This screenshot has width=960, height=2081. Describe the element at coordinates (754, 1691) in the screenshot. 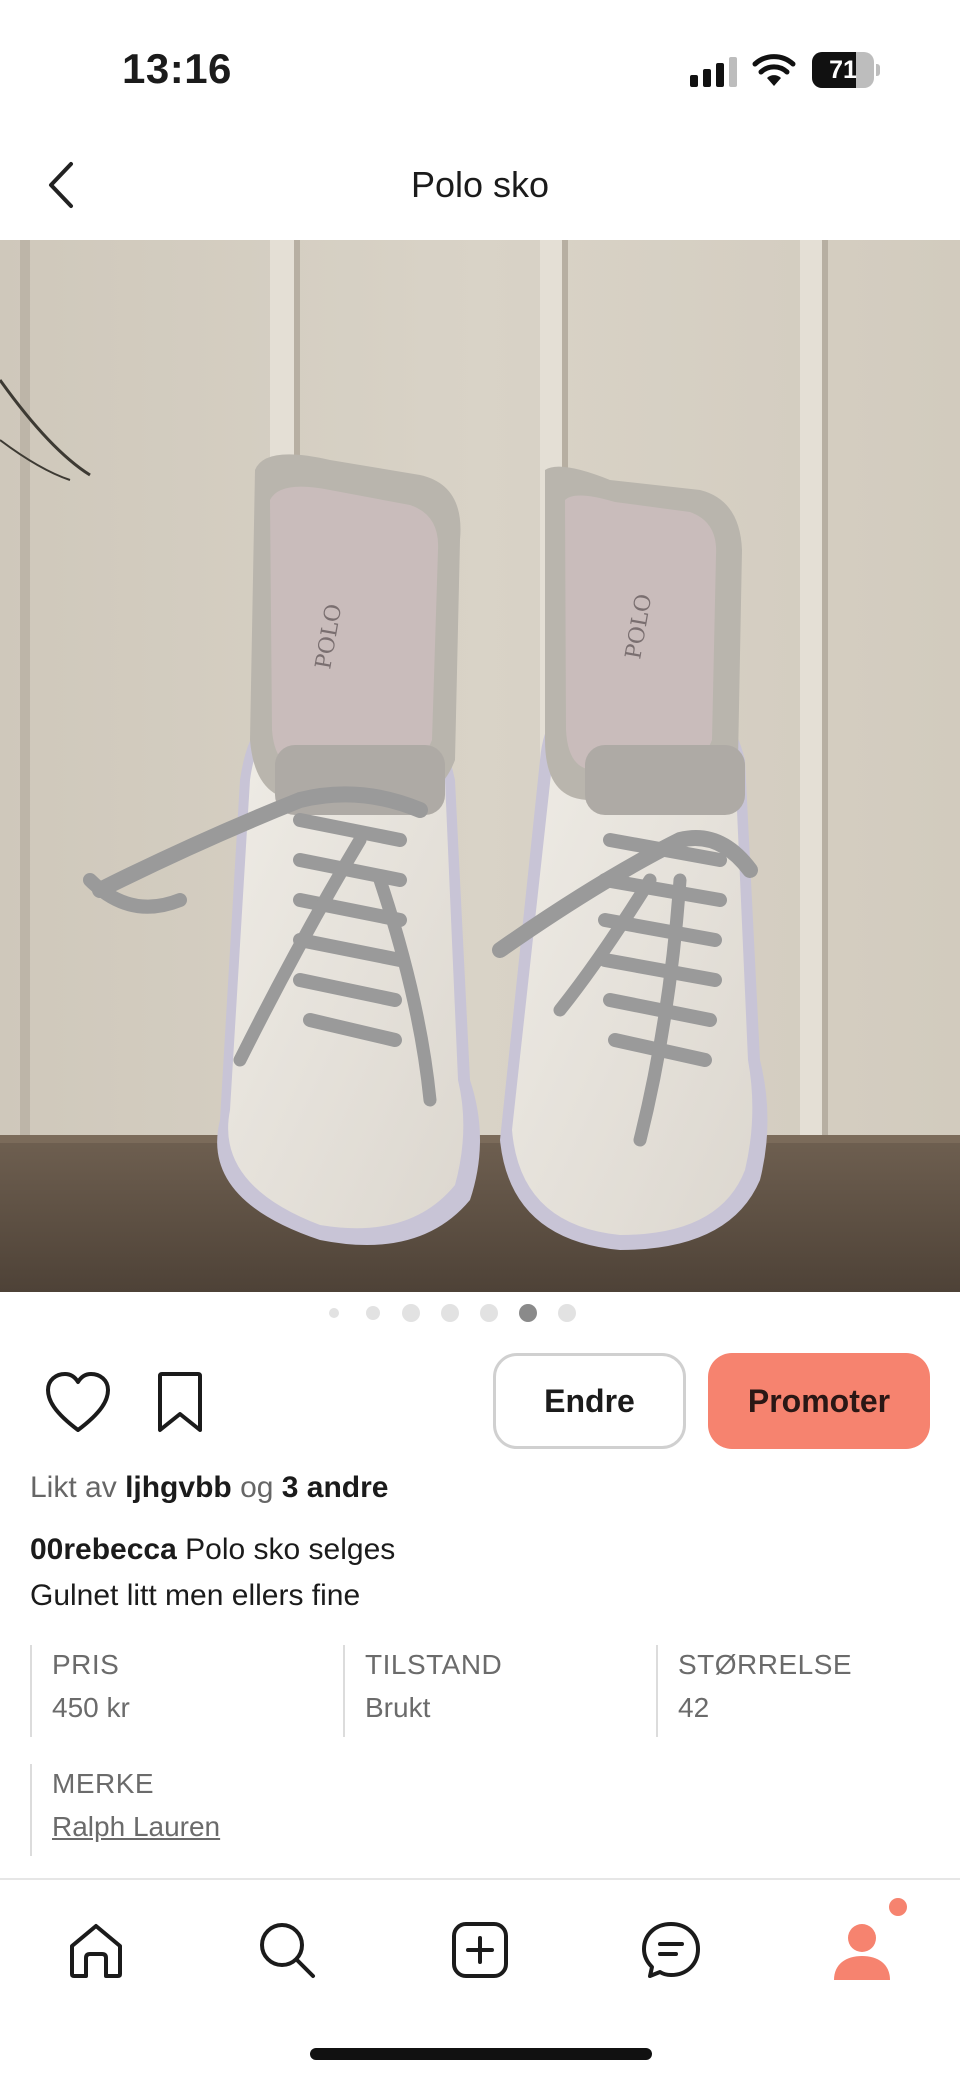

I see `detail-size: STØRRELSE 42` at that location.